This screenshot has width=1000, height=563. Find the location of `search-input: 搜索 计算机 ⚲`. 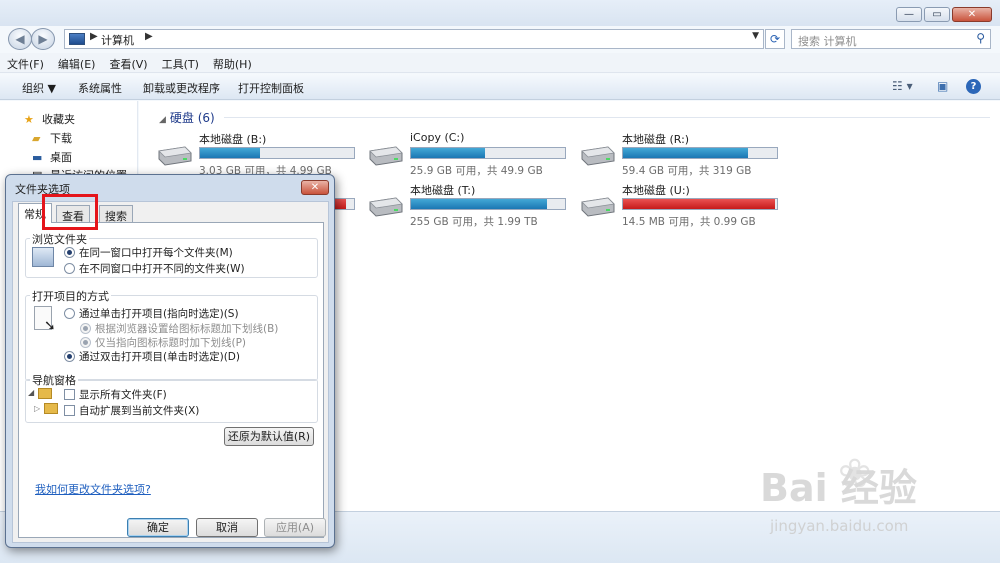

search-input: 搜索 计算机 ⚲ is located at coordinates (891, 39).